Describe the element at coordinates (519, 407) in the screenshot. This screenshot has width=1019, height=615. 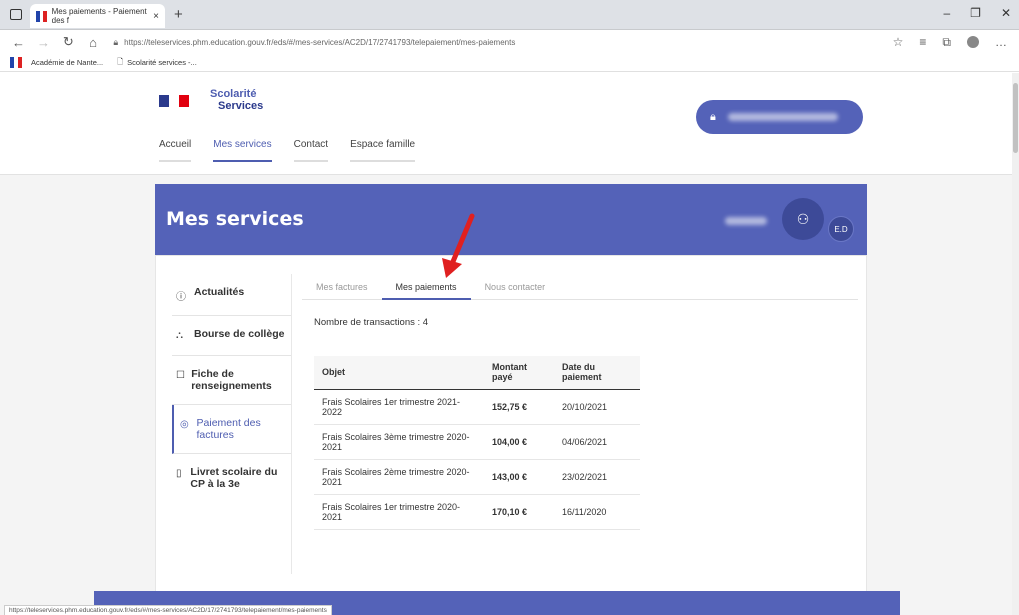
I see `cell-montant: 152,75 €` at that location.